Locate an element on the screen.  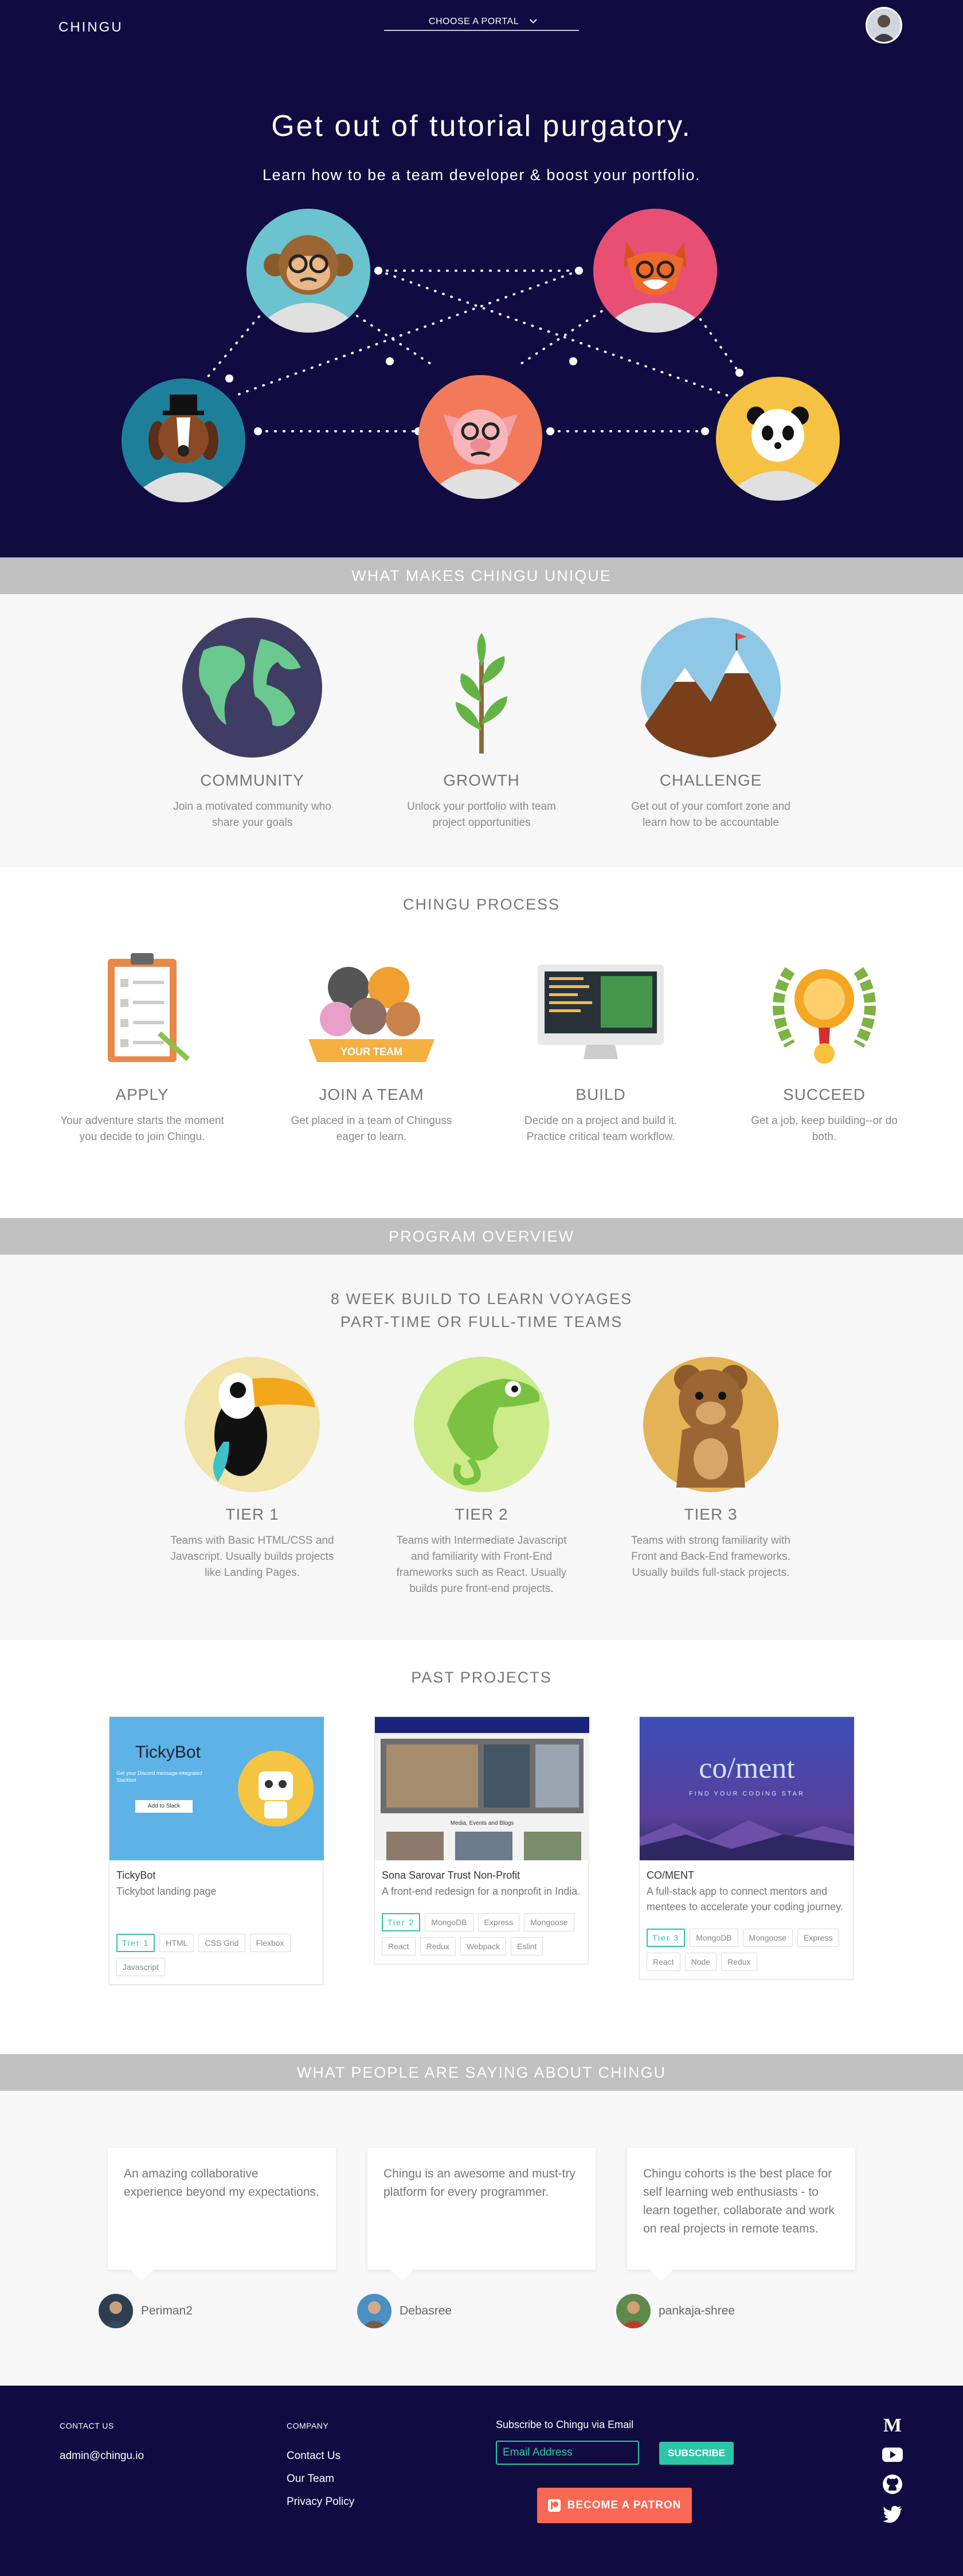
project-name: TickyBot is located at coordinates (136, 1875).